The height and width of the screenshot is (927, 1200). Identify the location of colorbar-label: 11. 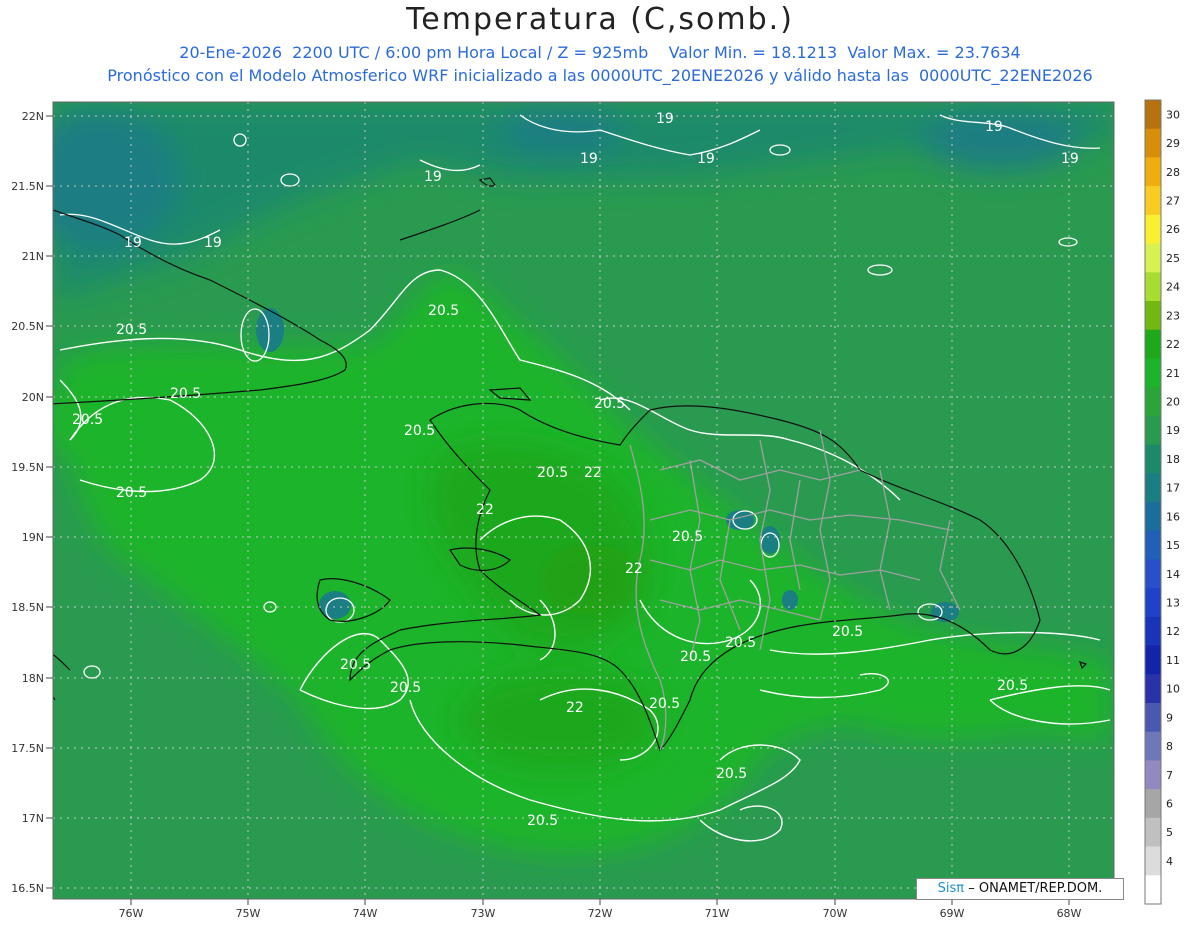
(1173, 660).